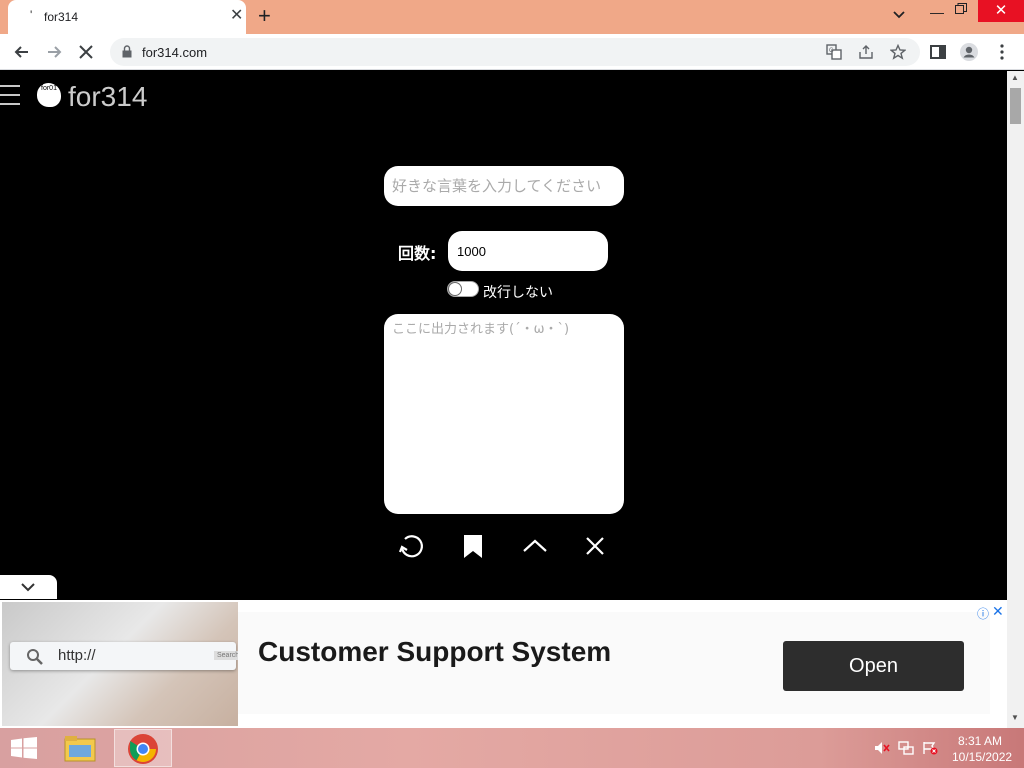 The width and height of the screenshot is (1024, 768). Describe the element at coordinates (518, 293) in the screenshot. I see `no-newline-label: 改行しない` at that location.